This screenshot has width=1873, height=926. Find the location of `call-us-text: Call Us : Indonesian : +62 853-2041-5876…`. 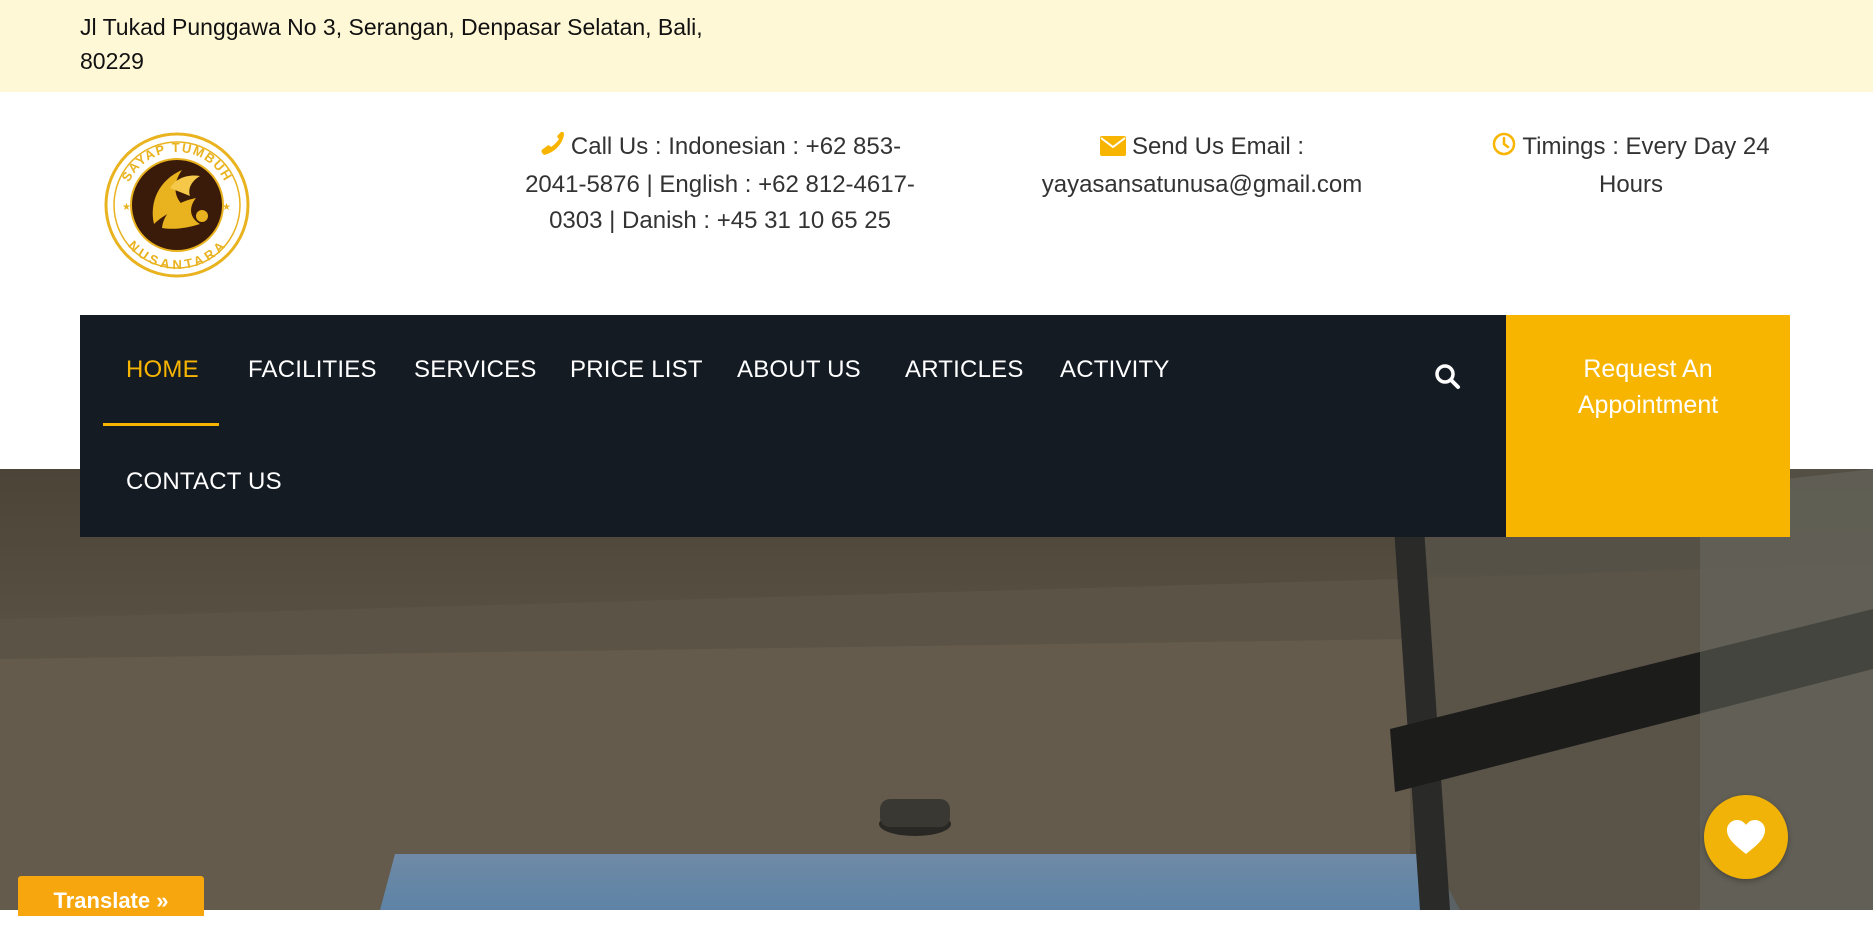

call-us-text: Call Us : Indonesian : +62 853-2041-5876… is located at coordinates (720, 183).